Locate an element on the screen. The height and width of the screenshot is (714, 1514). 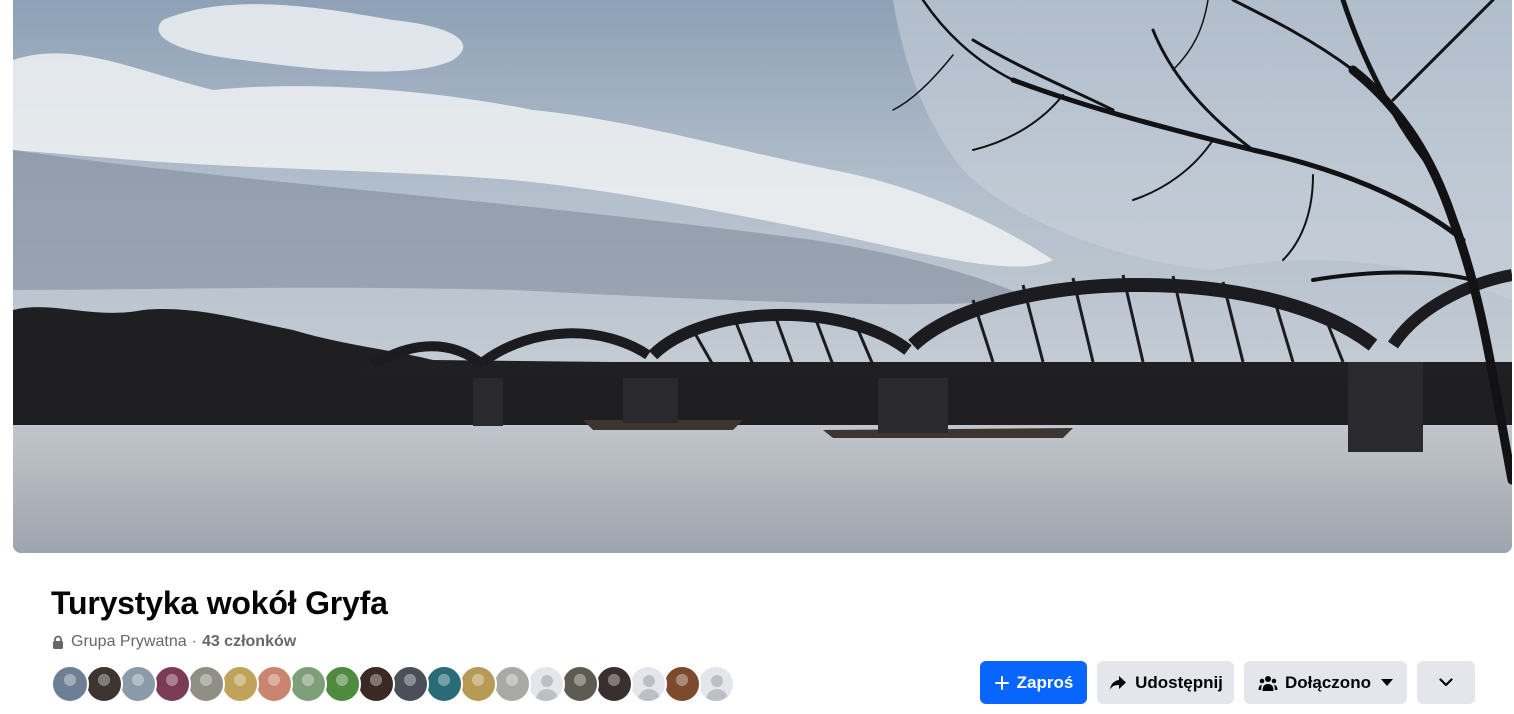
plus-icon is located at coordinates (1001, 682).